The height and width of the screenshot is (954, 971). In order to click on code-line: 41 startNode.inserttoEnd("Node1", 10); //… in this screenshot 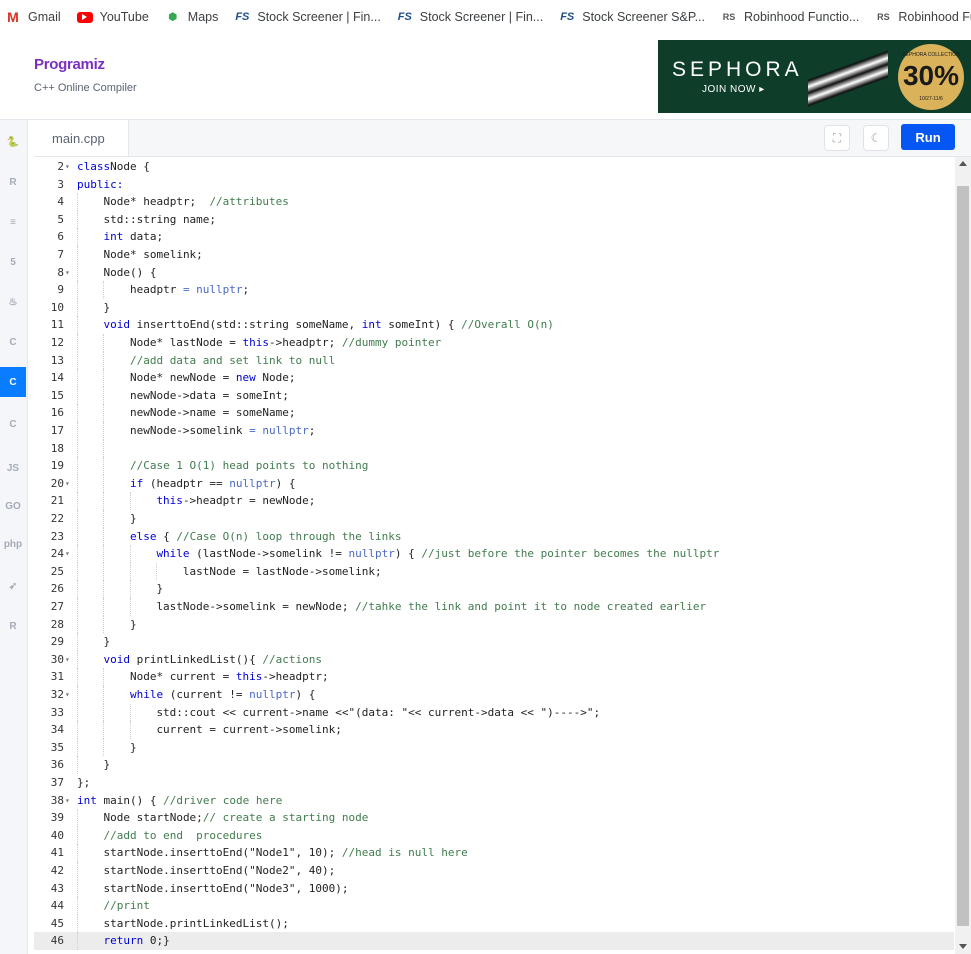, I will do `click(494, 853)`.